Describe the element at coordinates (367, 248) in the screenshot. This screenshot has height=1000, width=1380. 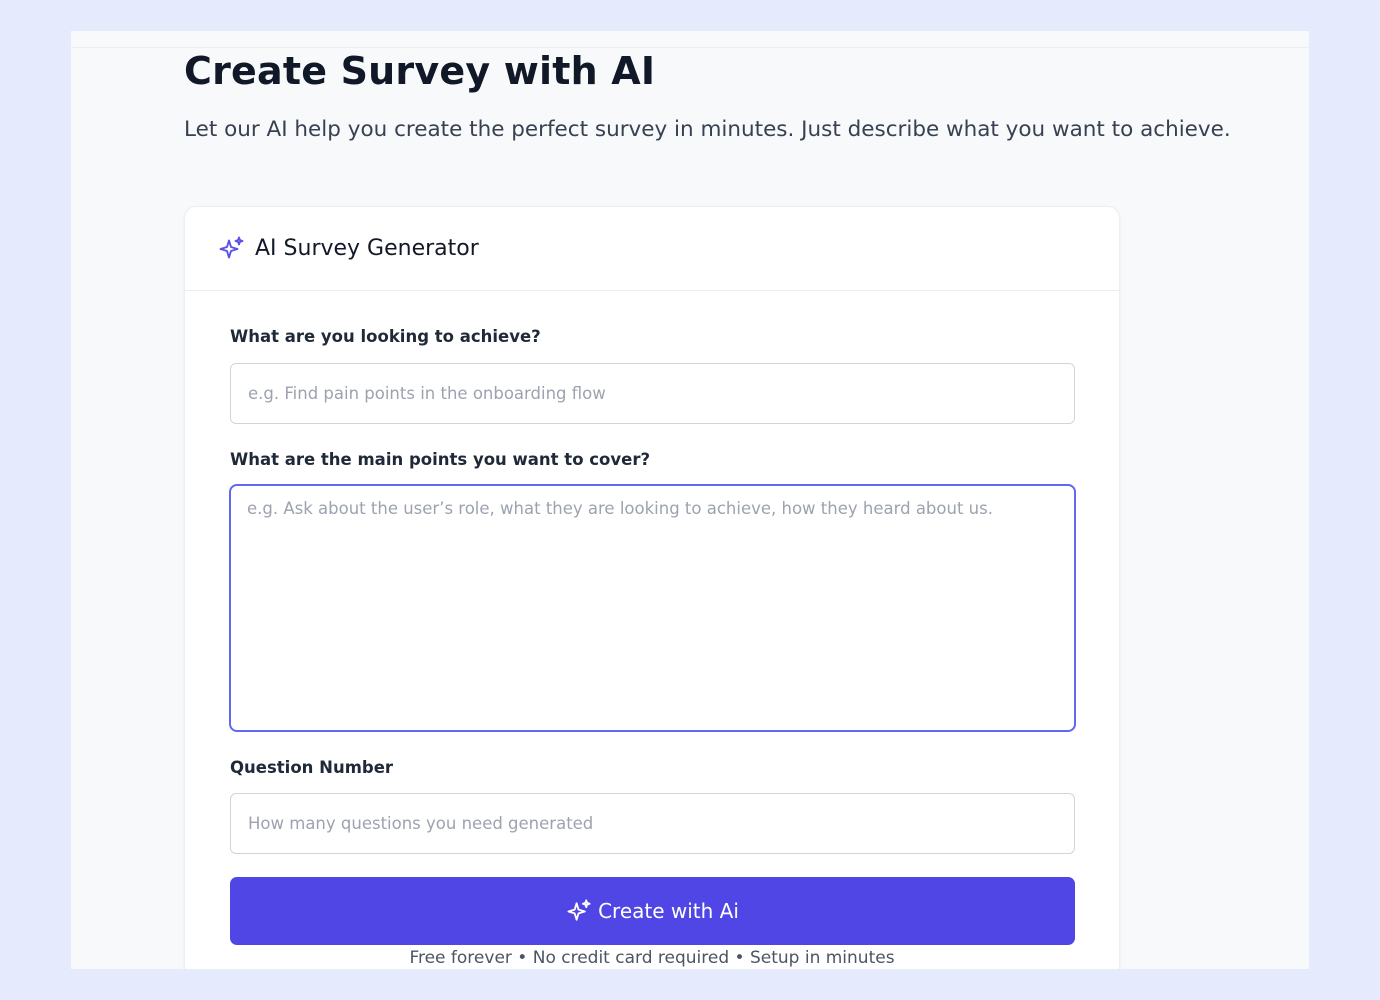
I see `card-title: AI Survey Generator` at that location.